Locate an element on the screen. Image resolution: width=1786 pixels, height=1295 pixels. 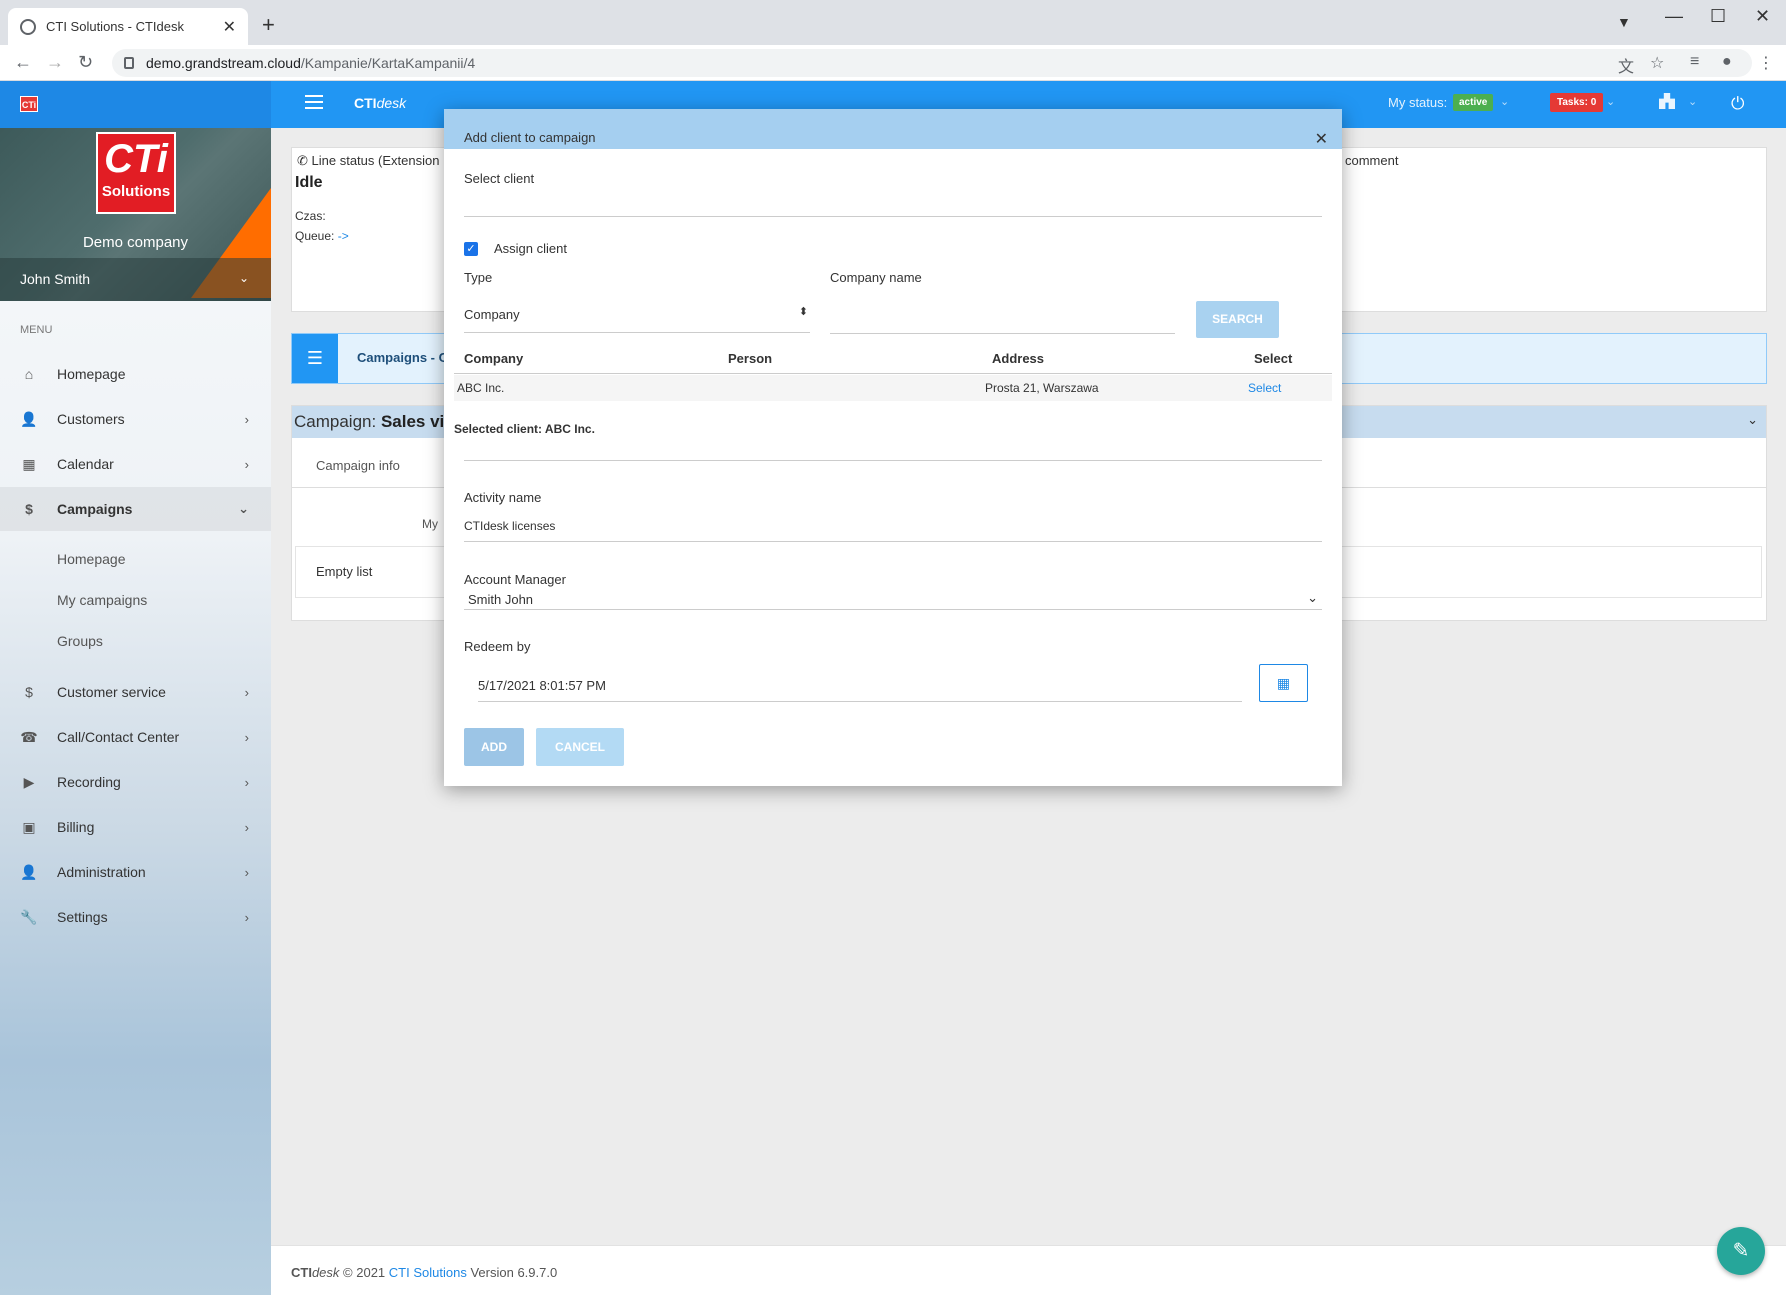
modal-title: Add client to campaign is located at coordinates (530, 137).